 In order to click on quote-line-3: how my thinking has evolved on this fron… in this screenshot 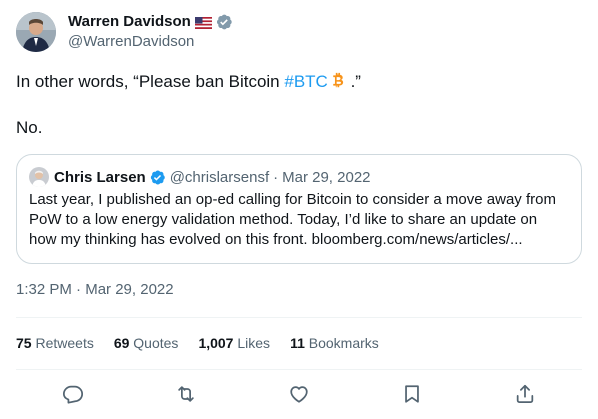, I will do `click(276, 239)`.